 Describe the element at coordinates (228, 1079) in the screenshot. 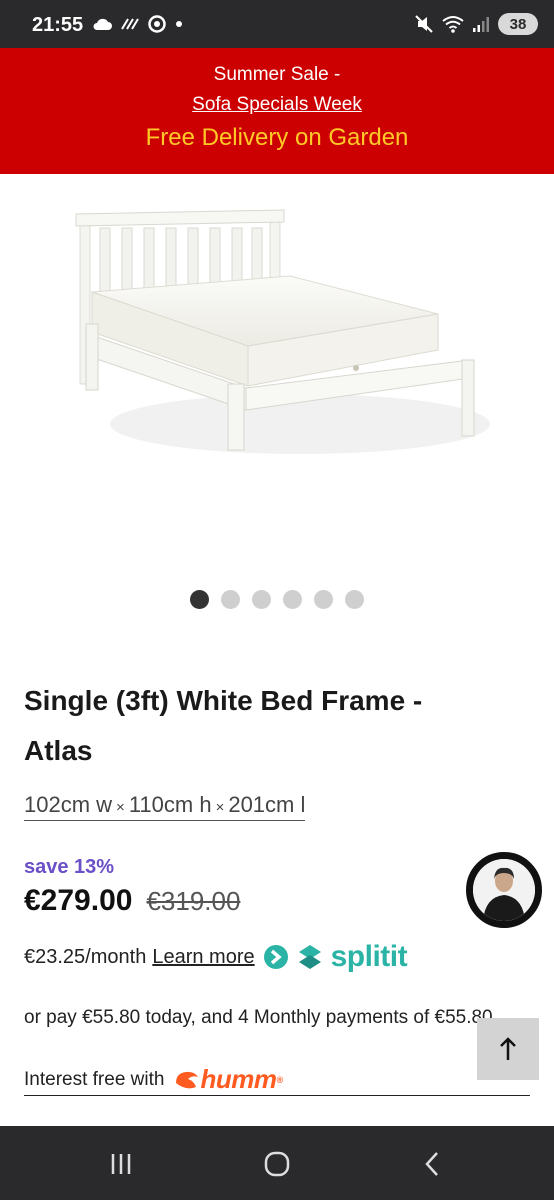

I see `humm-logo: humm ®` at that location.